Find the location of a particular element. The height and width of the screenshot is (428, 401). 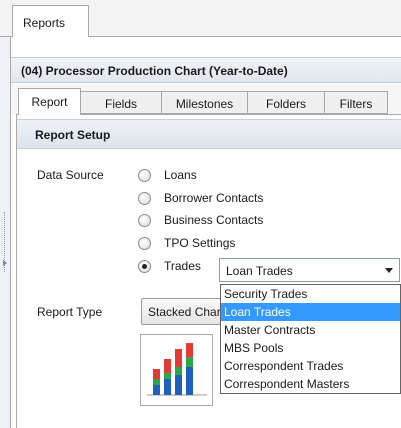

dropdown-option-mbs-pools: MBS Pools is located at coordinates (310, 348).